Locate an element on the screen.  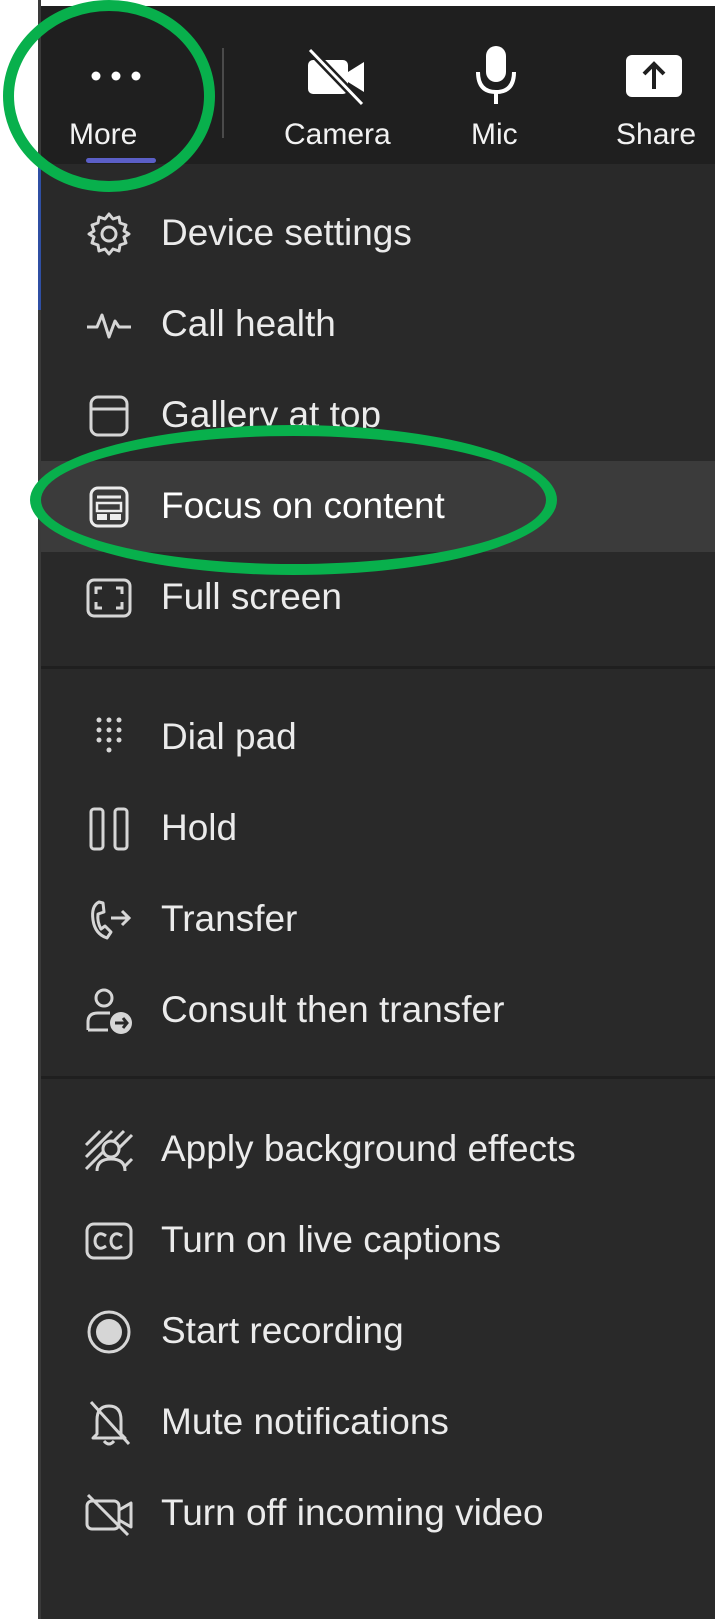
camera-button: Camera is located at coordinates (341, 85).